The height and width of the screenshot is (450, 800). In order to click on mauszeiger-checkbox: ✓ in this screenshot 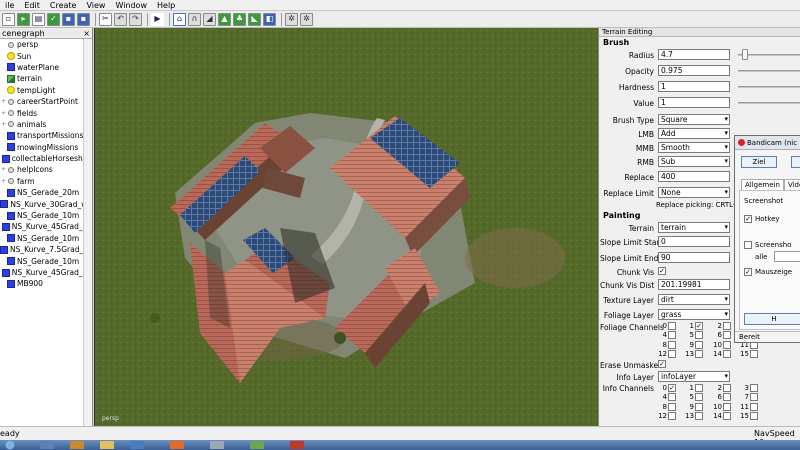, I will do `click(748, 272)`.